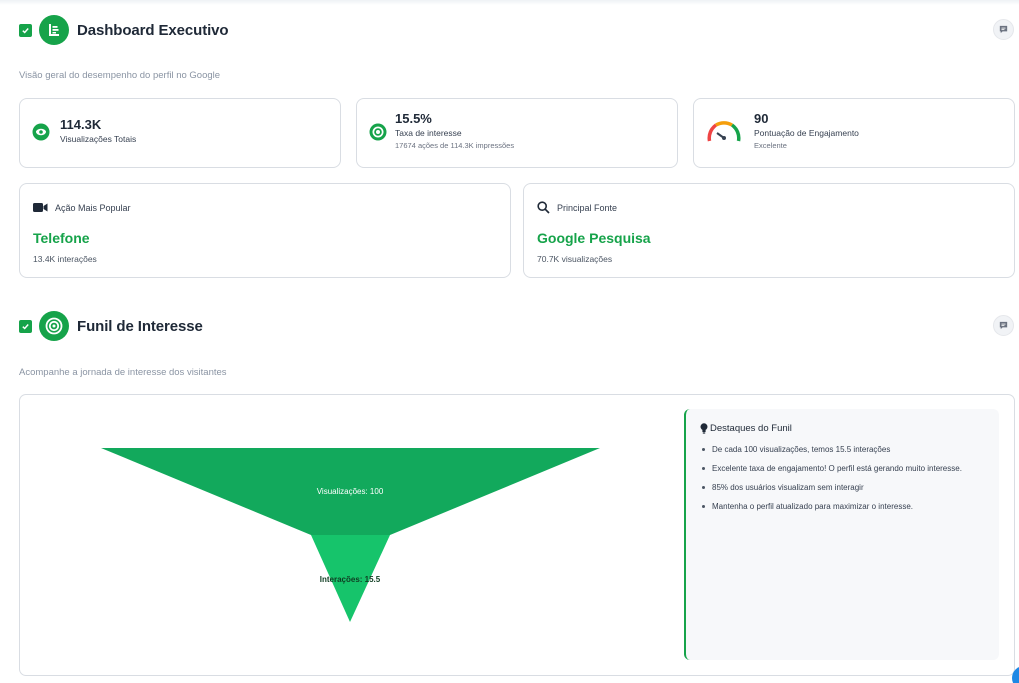  Describe the element at coordinates (413, 118) in the screenshot. I see `interest-value: 15.5%` at that location.